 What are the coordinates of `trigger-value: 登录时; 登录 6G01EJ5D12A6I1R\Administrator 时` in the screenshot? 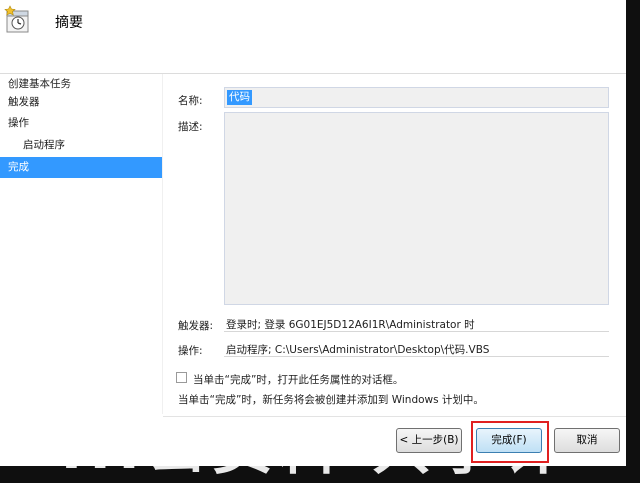 It's located at (350, 325).